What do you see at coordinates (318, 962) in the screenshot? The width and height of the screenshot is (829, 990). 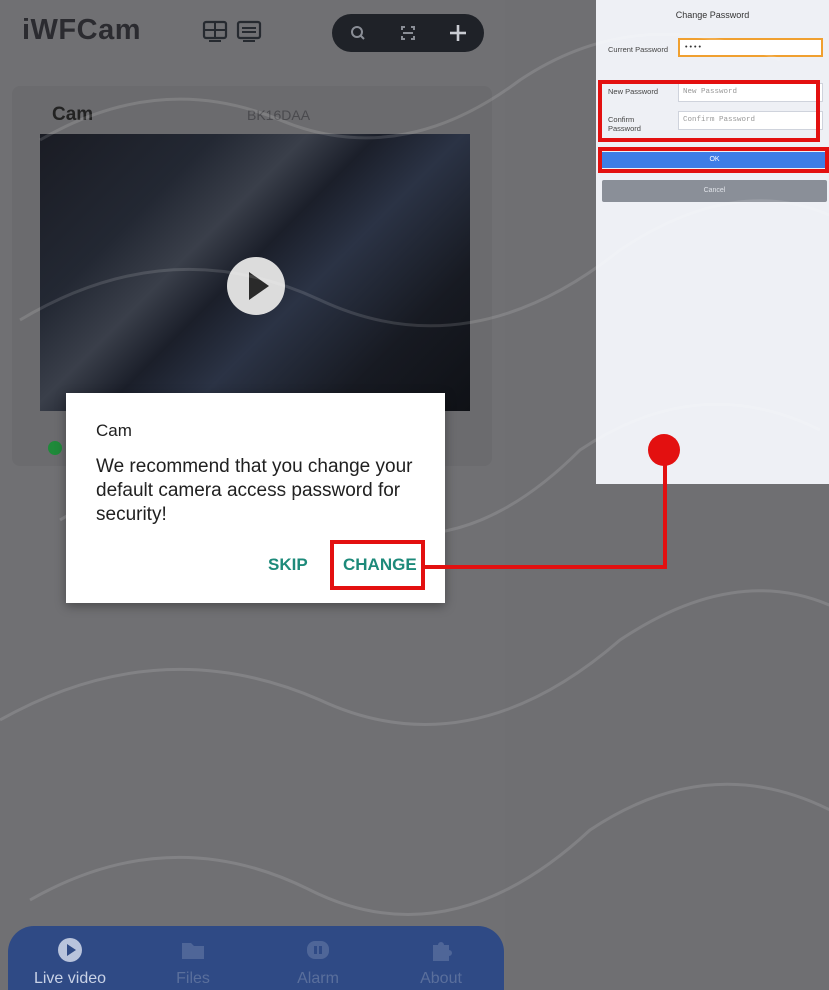 I see `nav-alarm: Alarm` at bounding box center [318, 962].